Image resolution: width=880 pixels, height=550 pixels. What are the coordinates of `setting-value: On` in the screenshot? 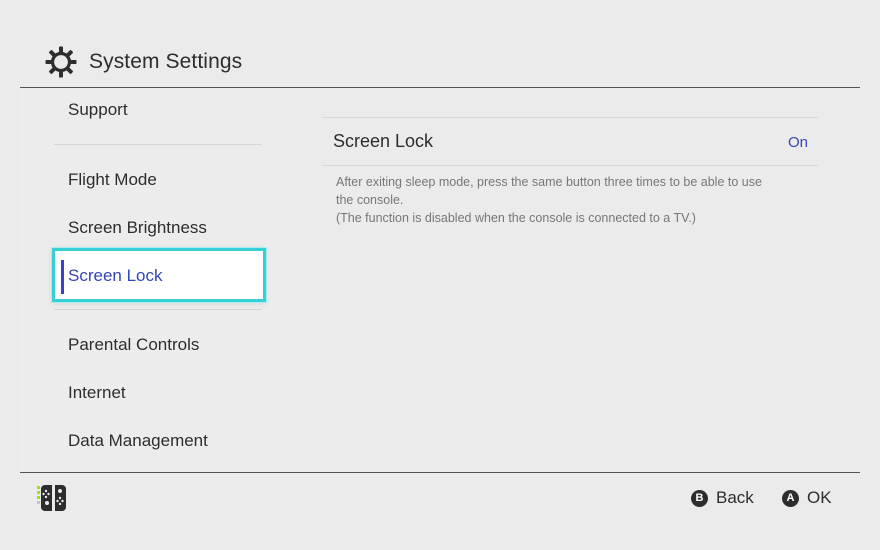 It's located at (797, 142).